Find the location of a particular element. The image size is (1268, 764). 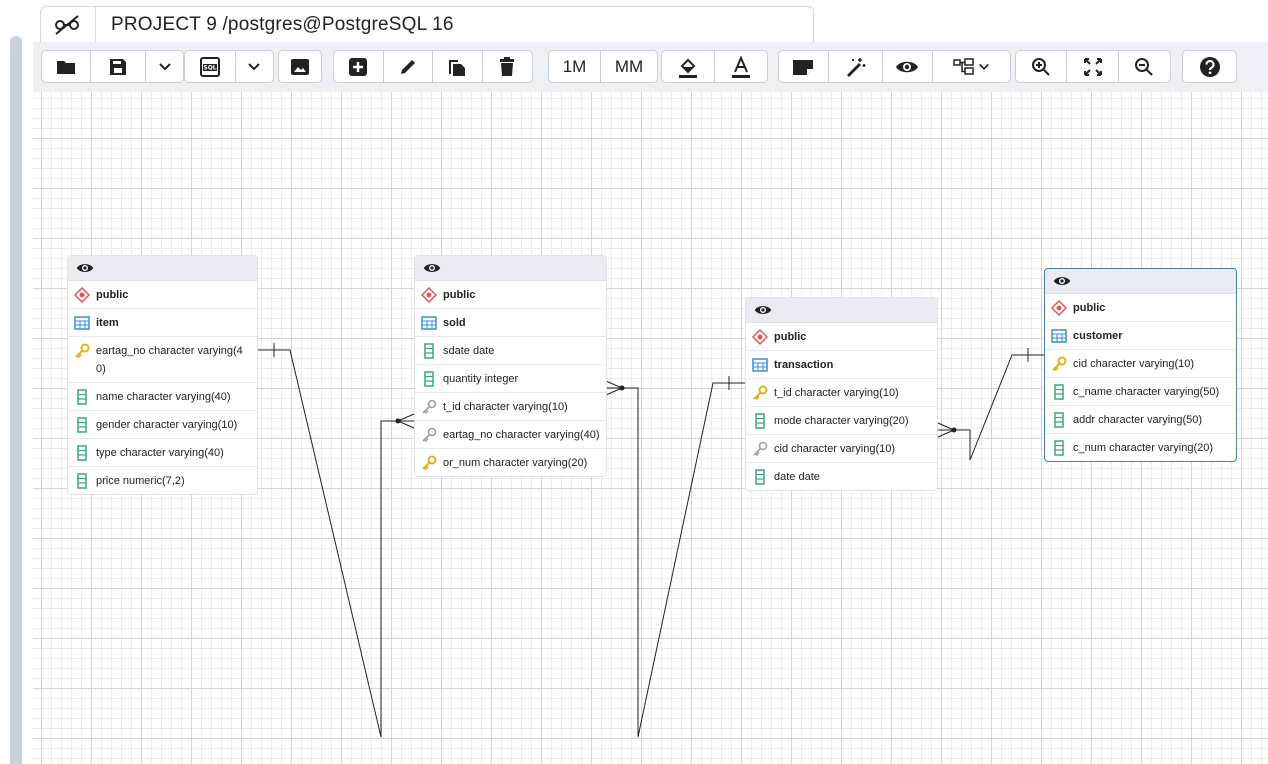

column-row: date date is located at coordinates (841, 476).